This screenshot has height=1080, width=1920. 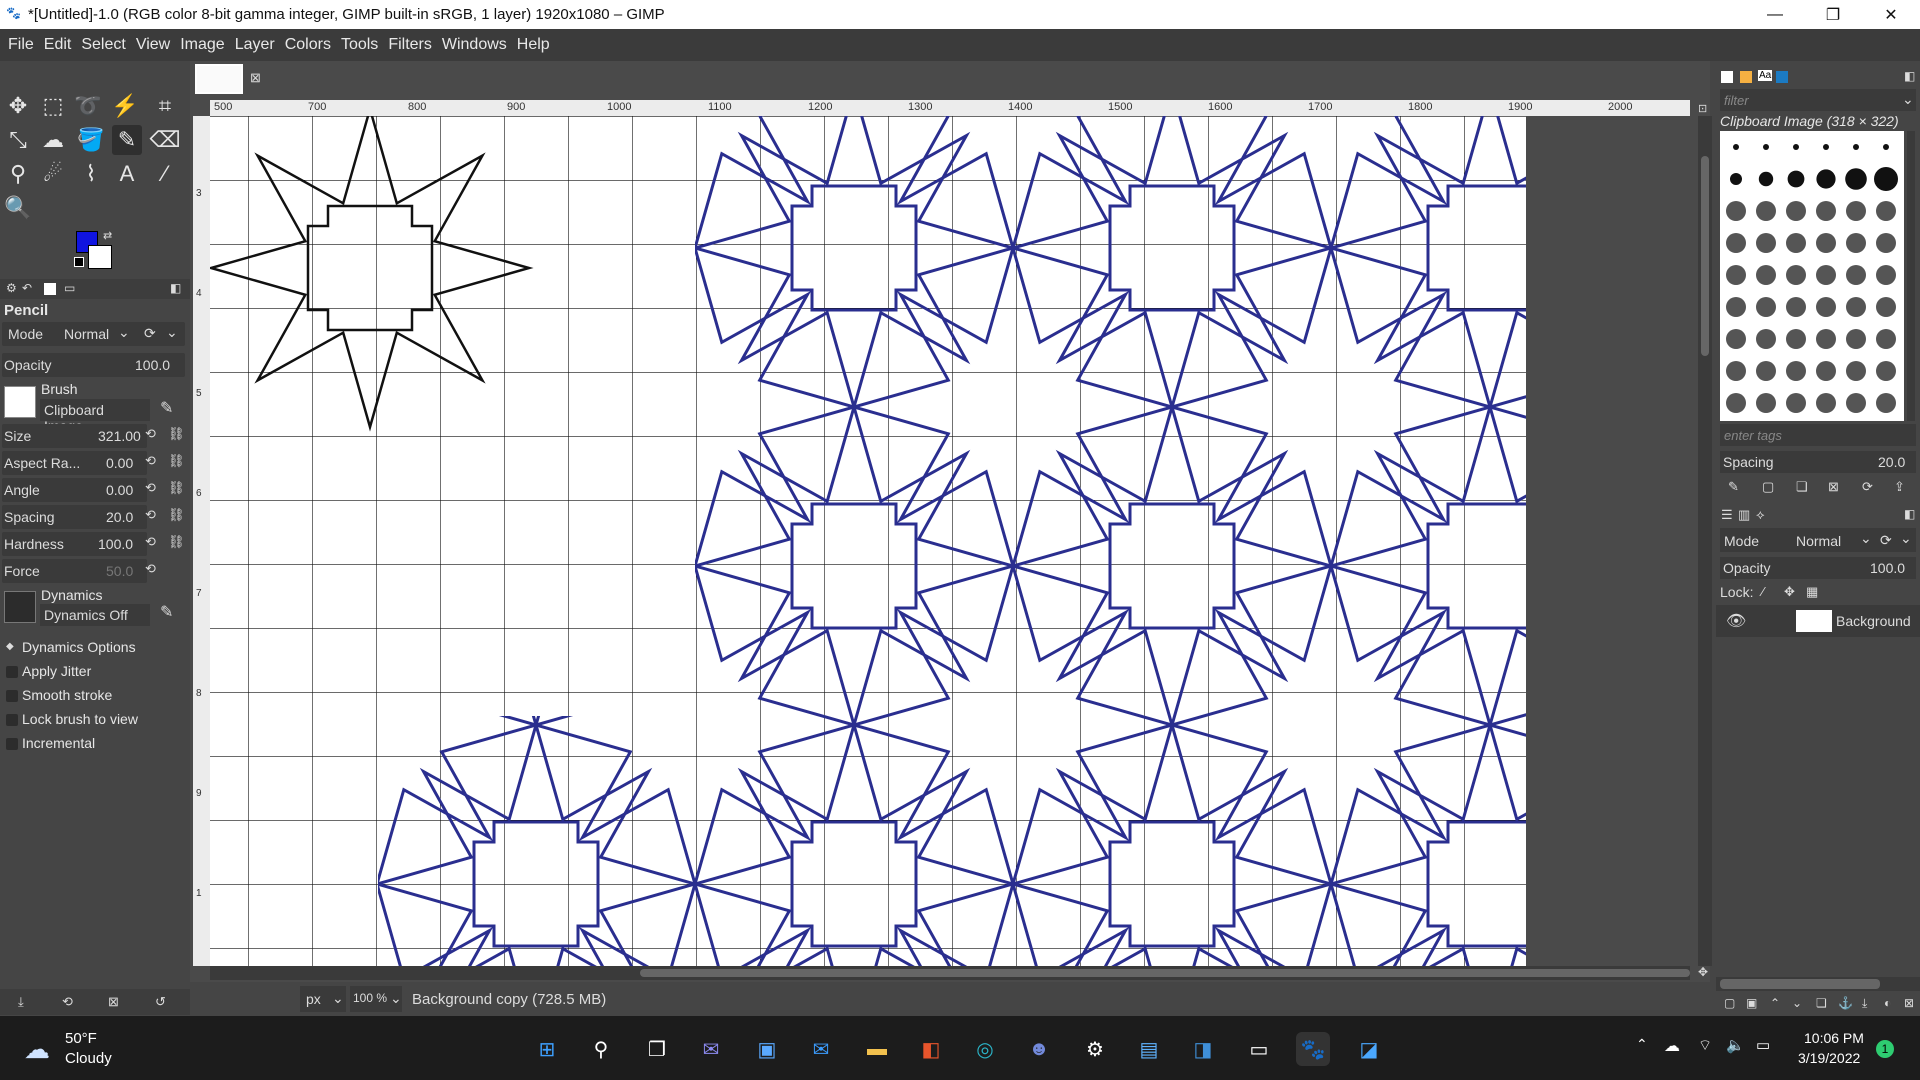 I want to click on delete-options-icon: ⊠, so click(x=113, y=1002).